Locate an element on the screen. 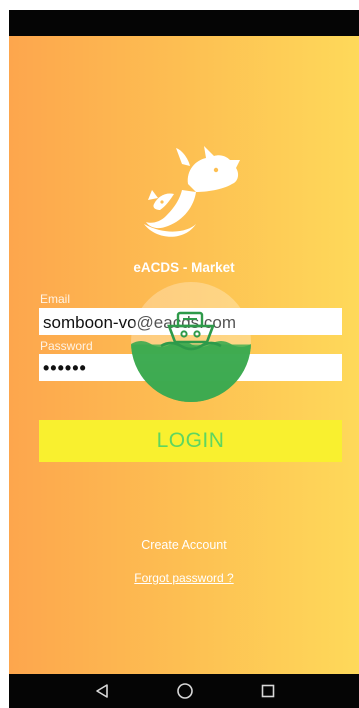 This screenshot has height=708, width=359. home-circle-icon is located at coordinates (185, 691).